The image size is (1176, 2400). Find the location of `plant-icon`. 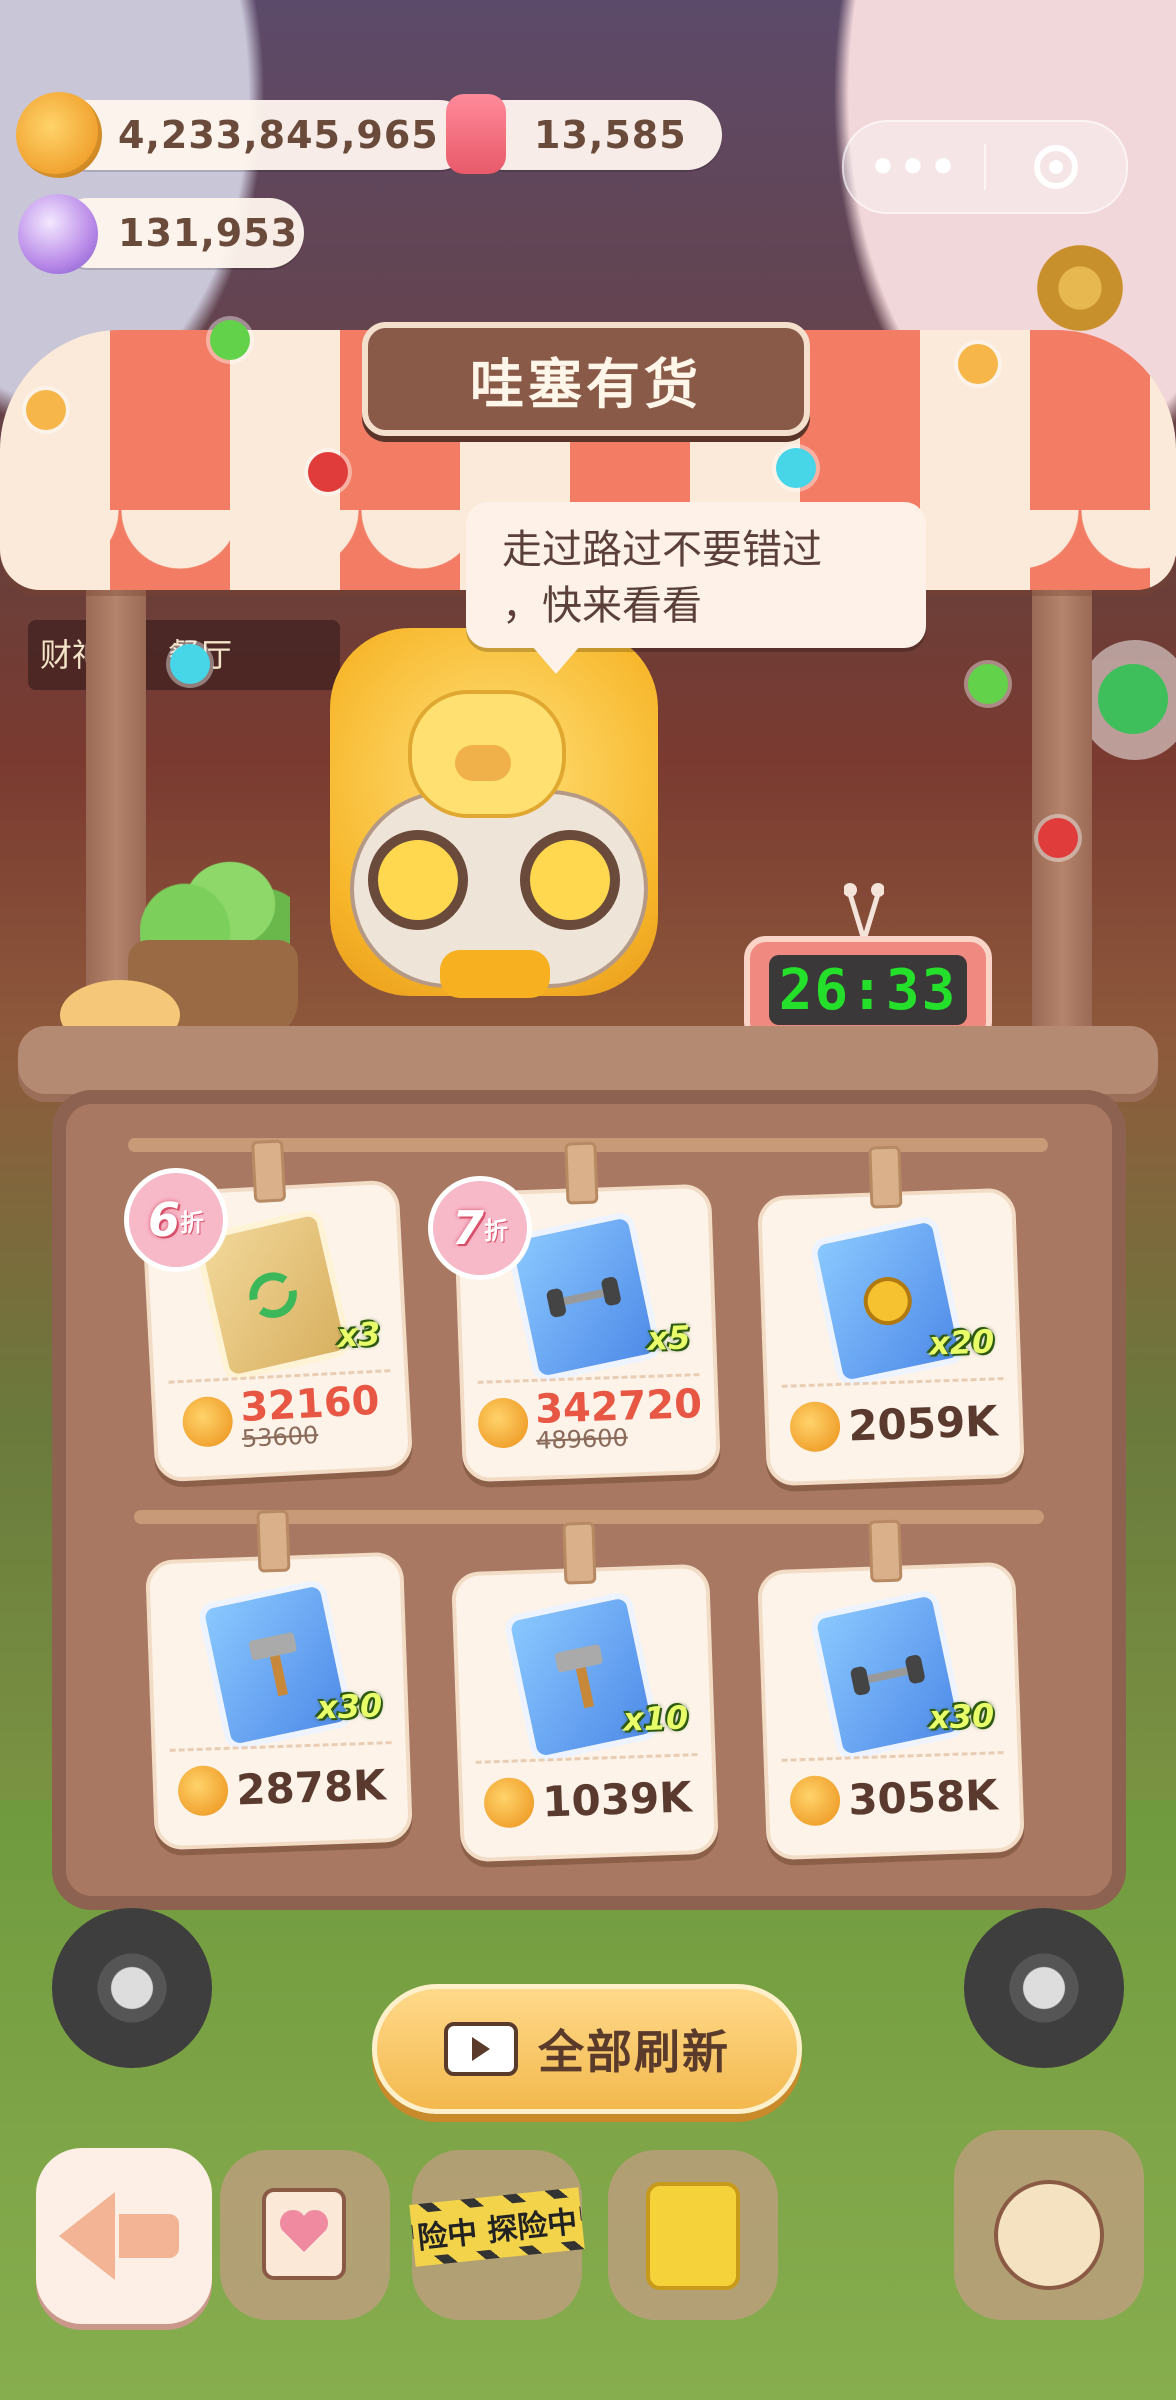

plant-icon is located at coordinates (215, 890).